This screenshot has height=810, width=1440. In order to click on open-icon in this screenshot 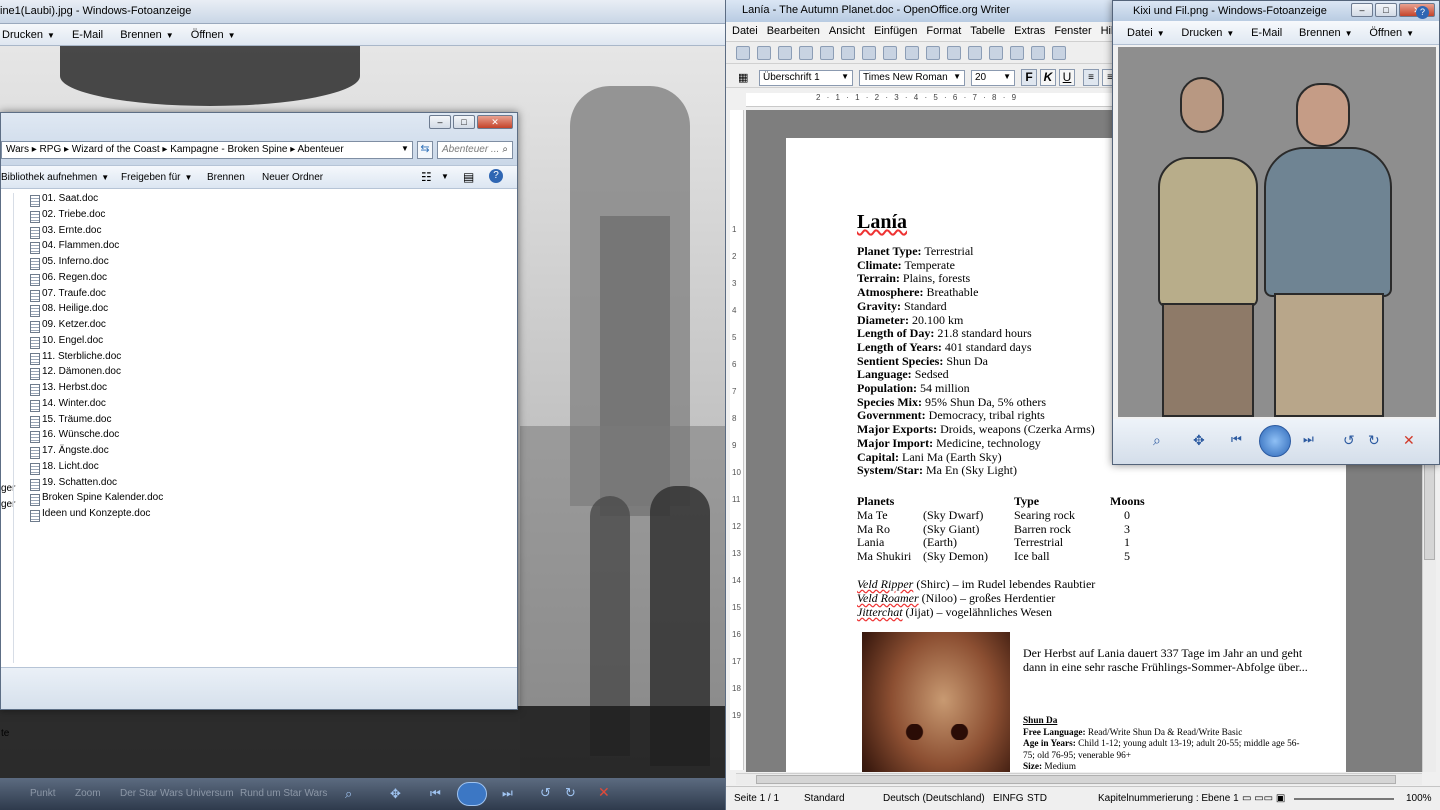, I will do `click(764, 53)`.